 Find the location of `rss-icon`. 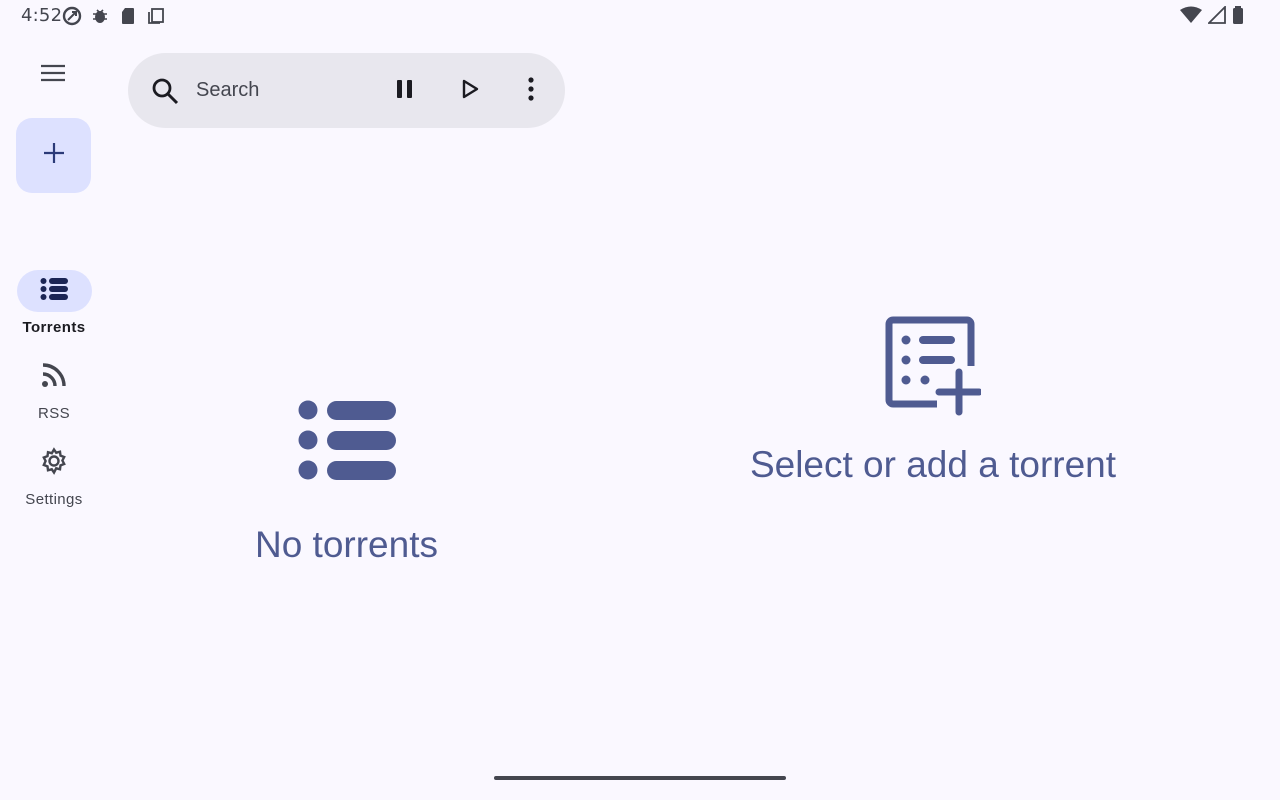

rss-icon is located at coordinates (54, 377).